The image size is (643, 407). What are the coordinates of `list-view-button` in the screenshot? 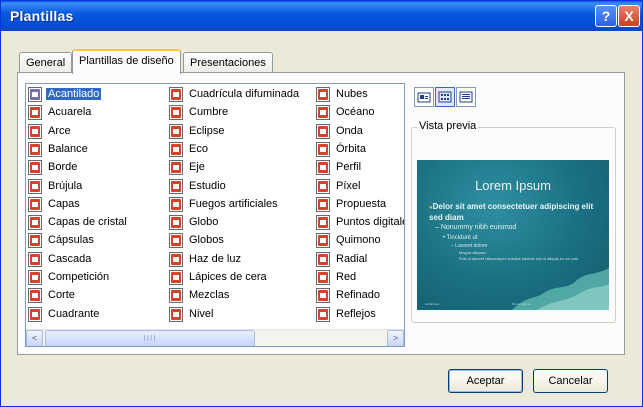 It's located at (445, 97).